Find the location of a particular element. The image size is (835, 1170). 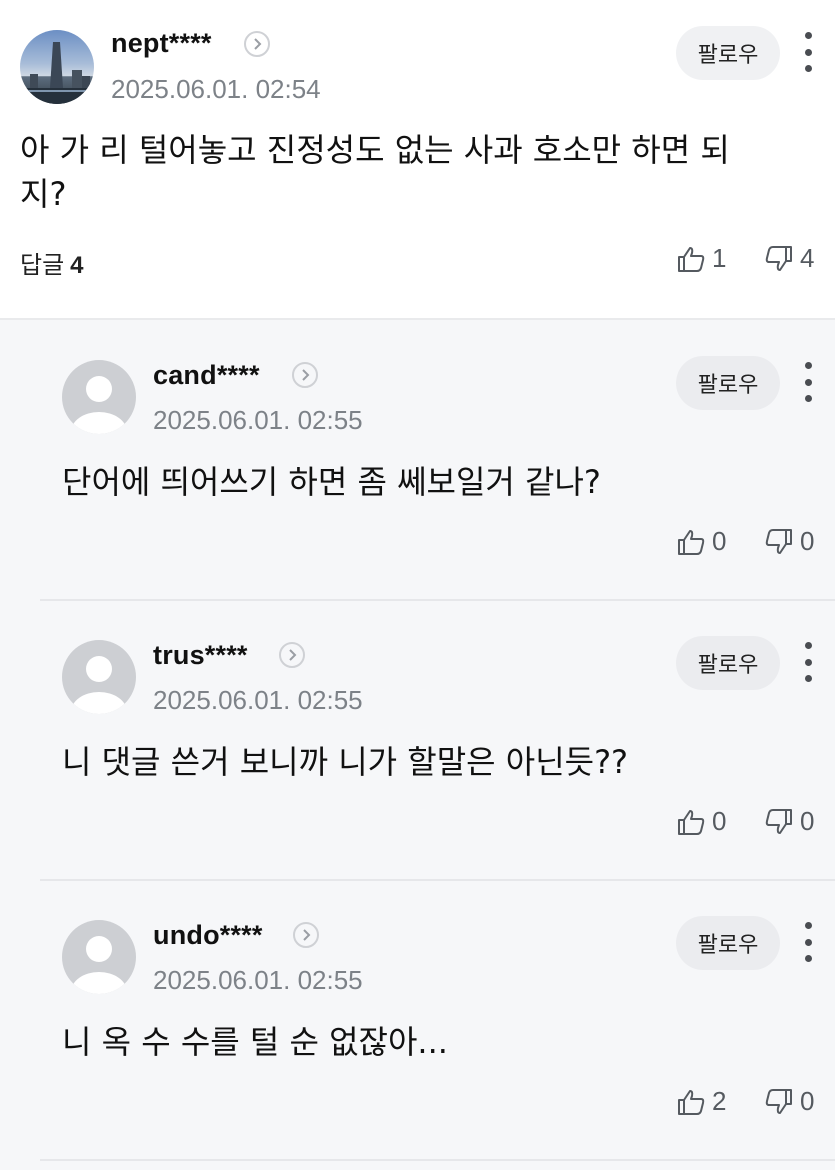

like-button: 1 is located at coordinates (701, 258).